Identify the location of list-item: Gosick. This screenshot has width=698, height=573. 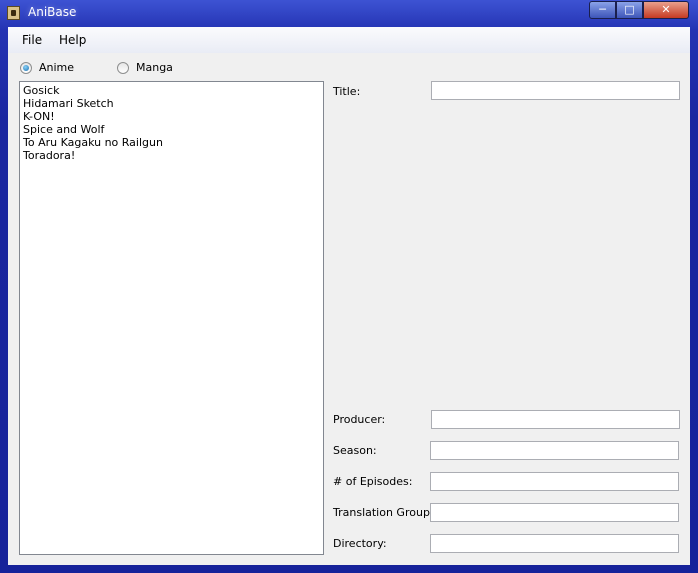
(41, 90).